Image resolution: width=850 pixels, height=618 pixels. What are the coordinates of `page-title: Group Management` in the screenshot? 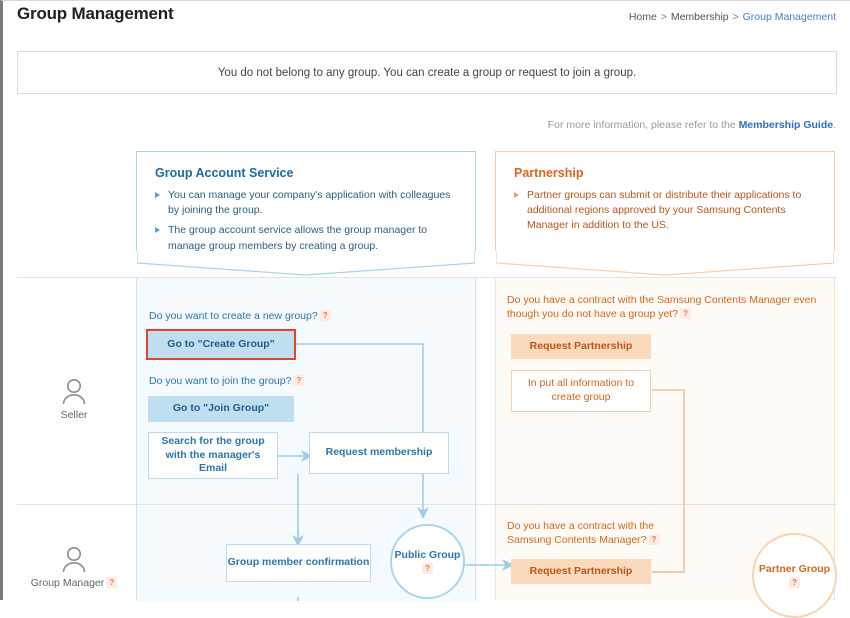 It's located at (95, 13).